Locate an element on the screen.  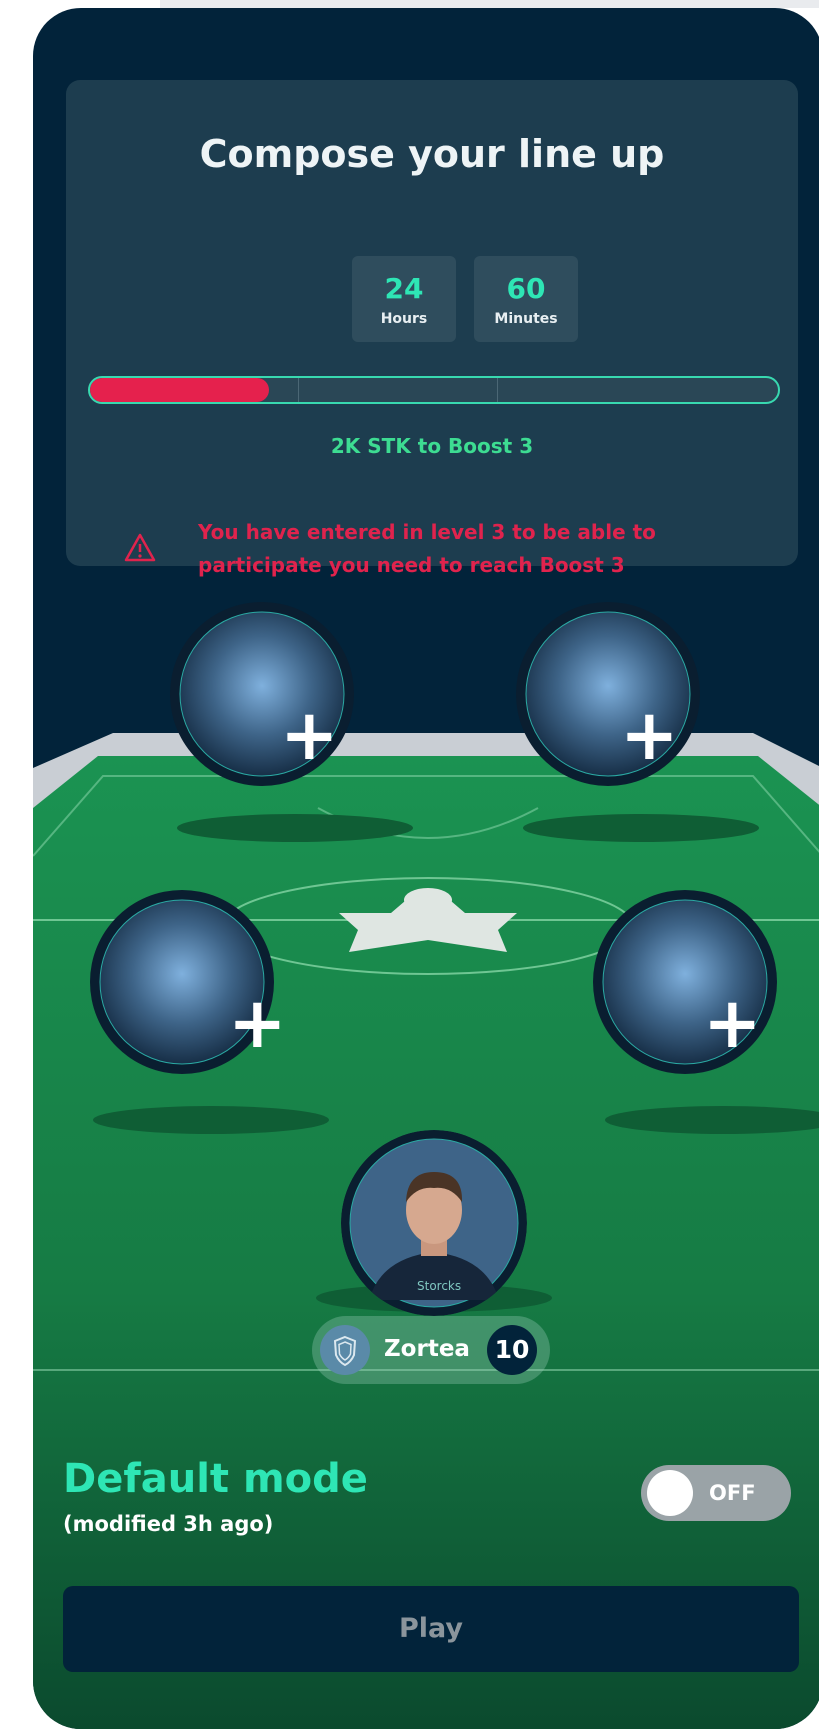
boost-label: 2K STK to Boost 3 is located at coordinates (432, 446).